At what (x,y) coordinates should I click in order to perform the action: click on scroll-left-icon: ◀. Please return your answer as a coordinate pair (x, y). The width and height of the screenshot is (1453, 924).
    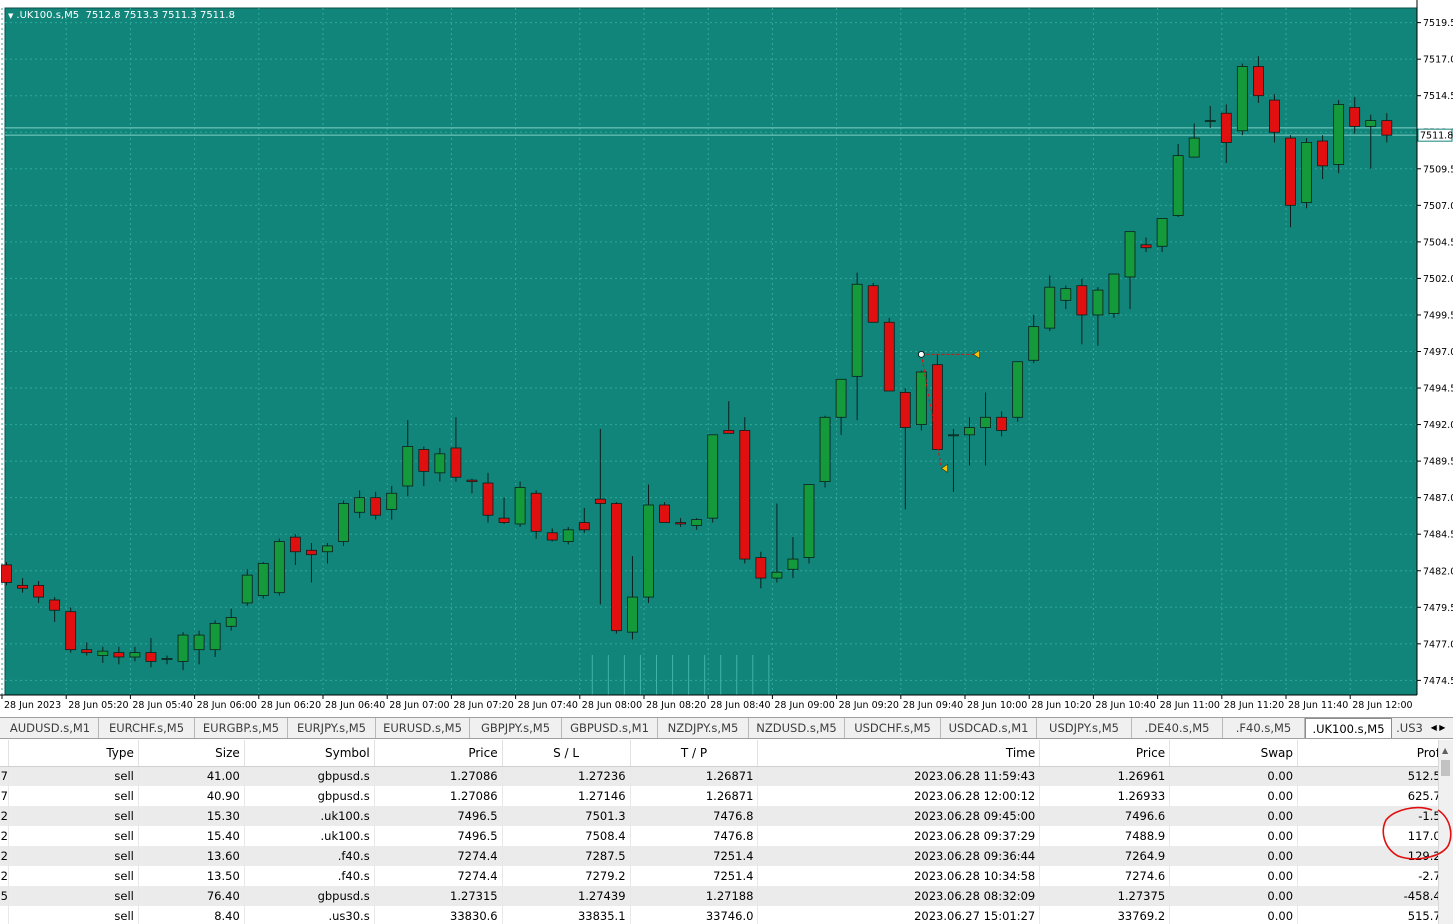
    Looking at the image, I should click on (1434, 727).